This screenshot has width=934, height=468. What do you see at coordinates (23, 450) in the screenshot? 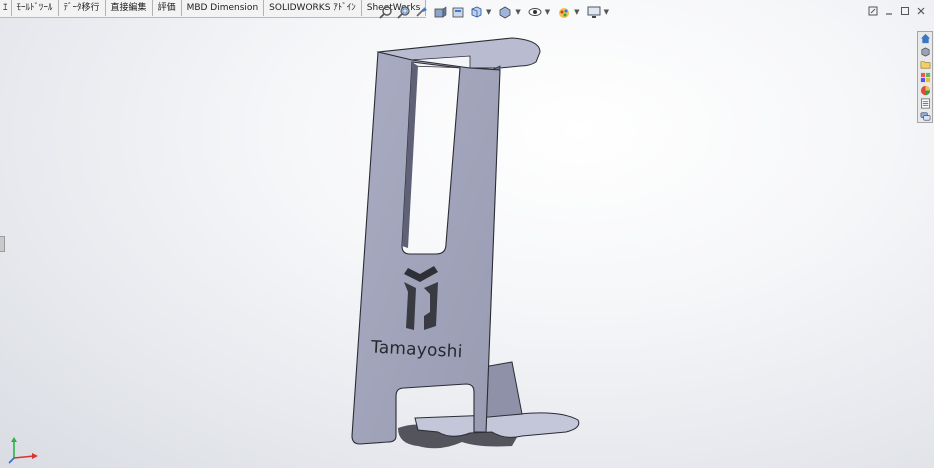
I see `reference-triad` at bounding box center [23, 450].